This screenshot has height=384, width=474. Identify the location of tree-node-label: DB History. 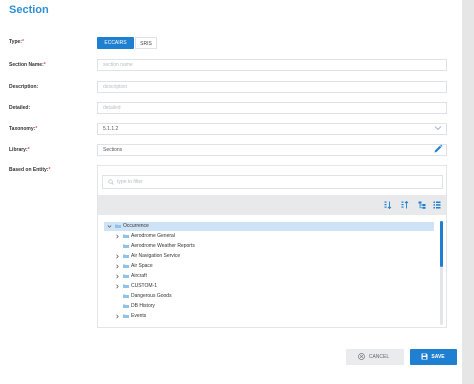
(143, 306).